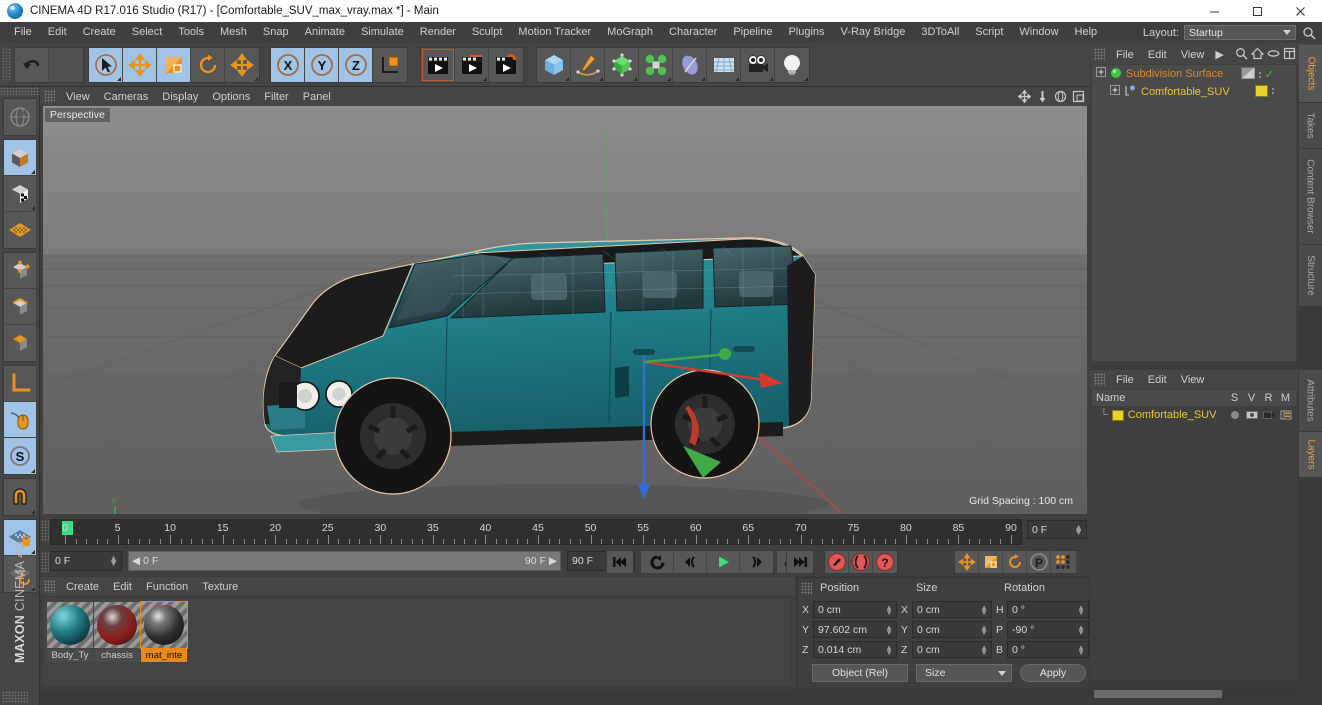 The image size is (1322, 705). What do you see at coordinates (344, 561) in the screenshot?
I see `preview-range-slider: ◀ 0 F 90 F ▶` at bounding box center [344, 561].